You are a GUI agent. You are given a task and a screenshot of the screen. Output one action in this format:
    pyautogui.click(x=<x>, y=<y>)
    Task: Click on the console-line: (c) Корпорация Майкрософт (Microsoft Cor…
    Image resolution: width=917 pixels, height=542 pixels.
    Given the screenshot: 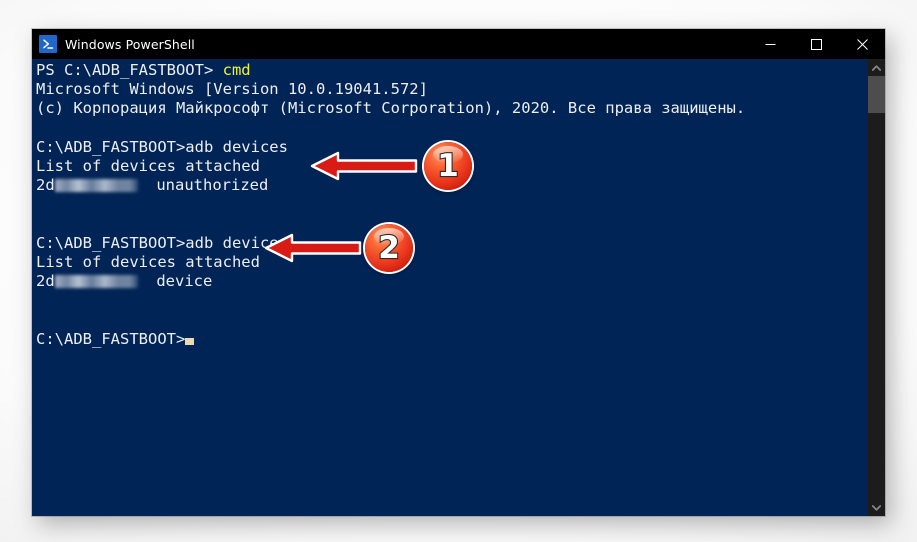 What is the action you would take?
    pyautogui.click(x=390, y=108)
    